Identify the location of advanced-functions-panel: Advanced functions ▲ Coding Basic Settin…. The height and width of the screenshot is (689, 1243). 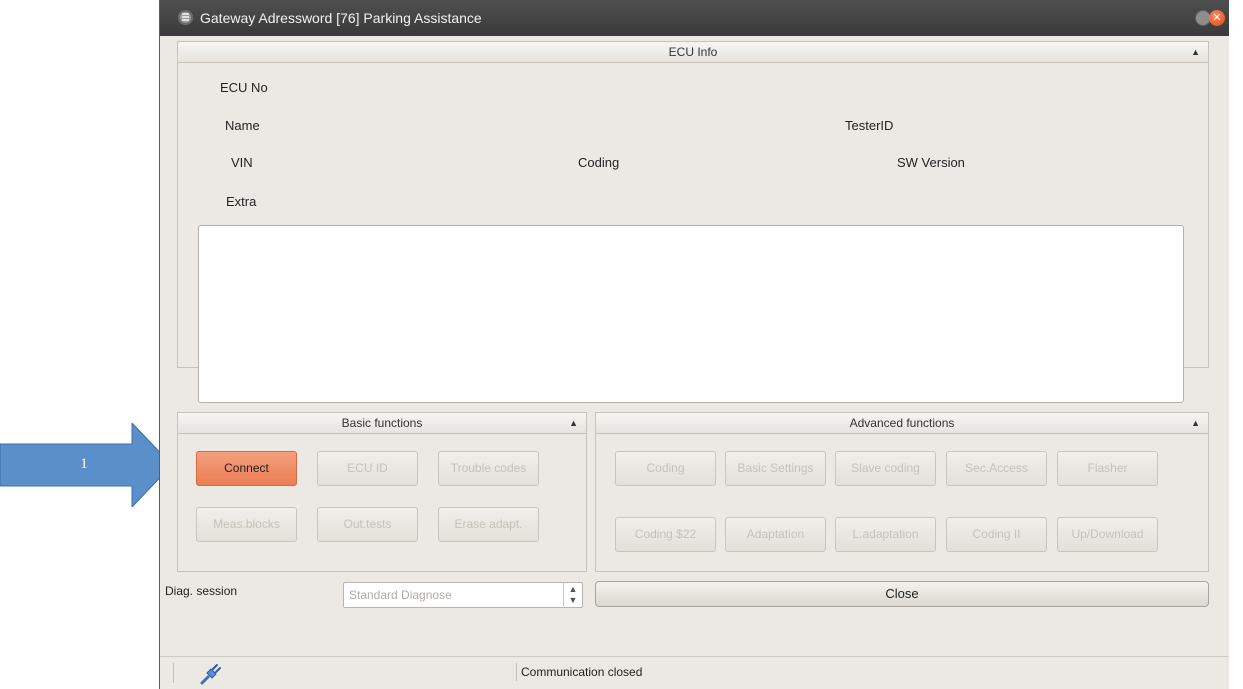
(902, 492).